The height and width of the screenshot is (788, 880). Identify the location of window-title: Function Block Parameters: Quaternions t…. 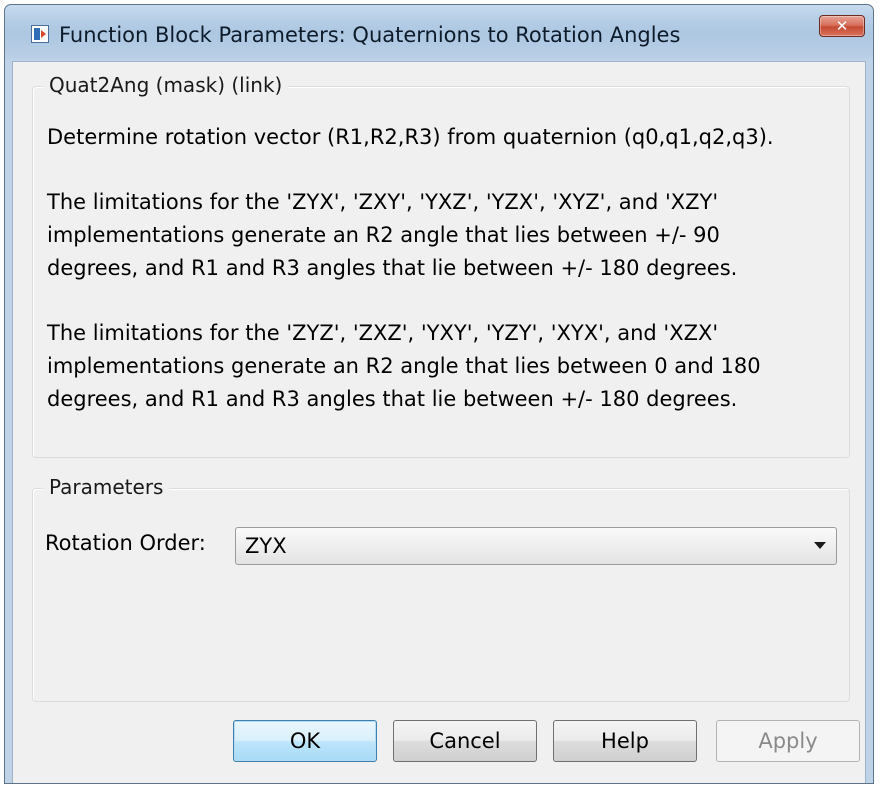
(370, 35).